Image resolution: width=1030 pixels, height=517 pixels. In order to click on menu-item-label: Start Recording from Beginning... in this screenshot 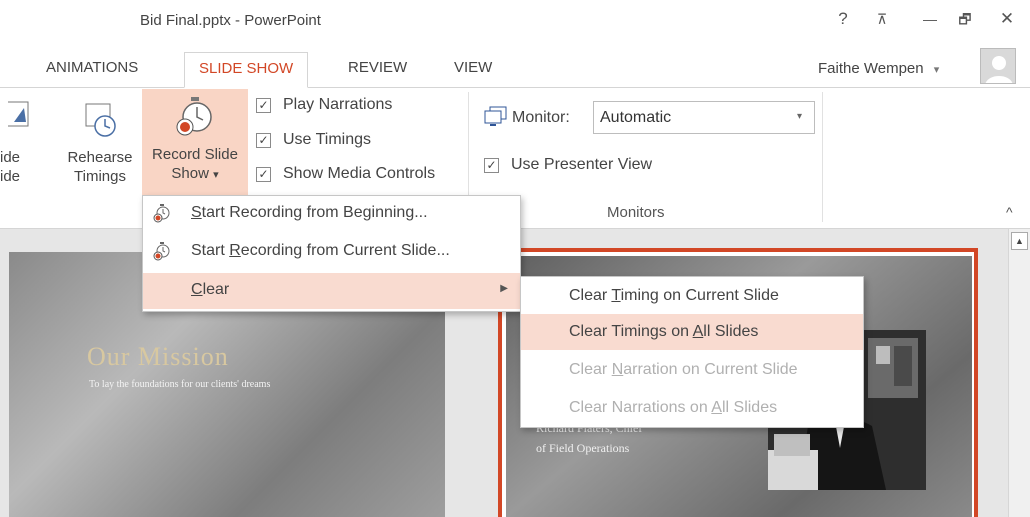, I will do `click(309, 212)`.